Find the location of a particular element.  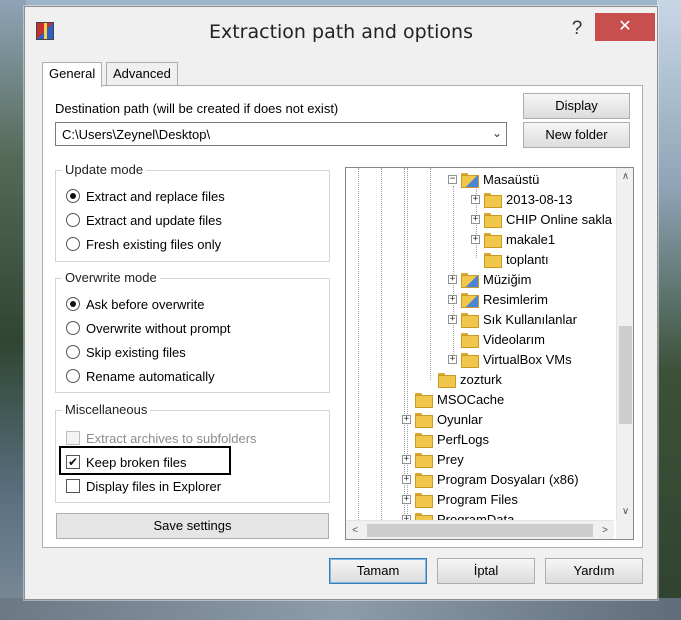

update-mode-option: Extract and replace files is located at coordinates (145, 196).